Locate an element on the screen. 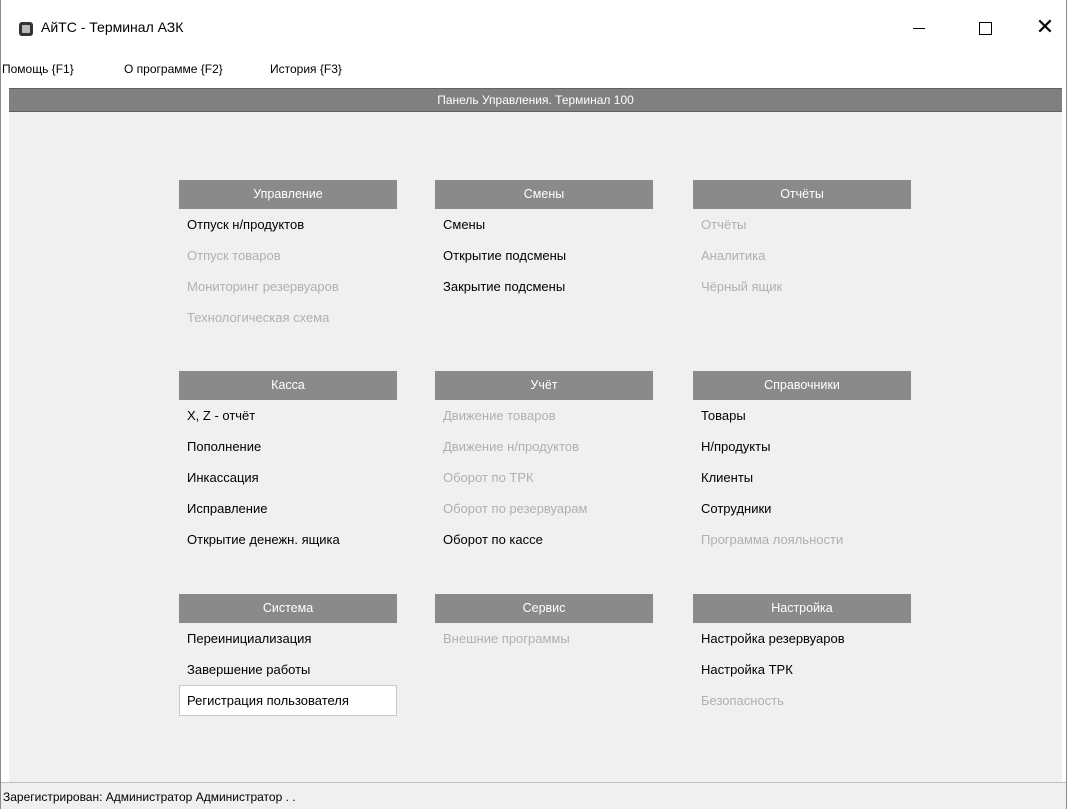 The height and width of the screenshot is (809, 1067). menu-item-sistema-1: Завершение работы is located at coordinates (288, 669).